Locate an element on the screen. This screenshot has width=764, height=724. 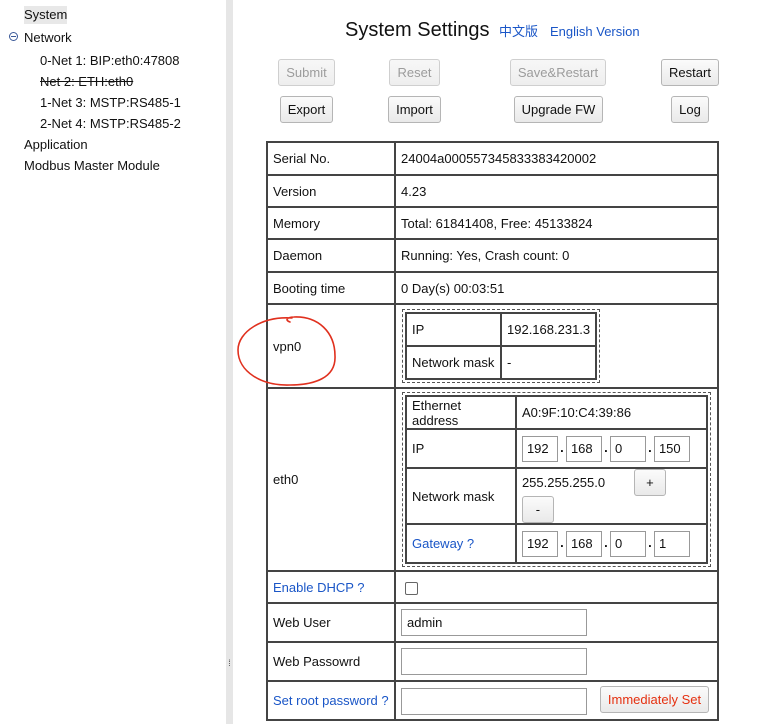
web-user-input: admin is located at coordinates (494, 622).